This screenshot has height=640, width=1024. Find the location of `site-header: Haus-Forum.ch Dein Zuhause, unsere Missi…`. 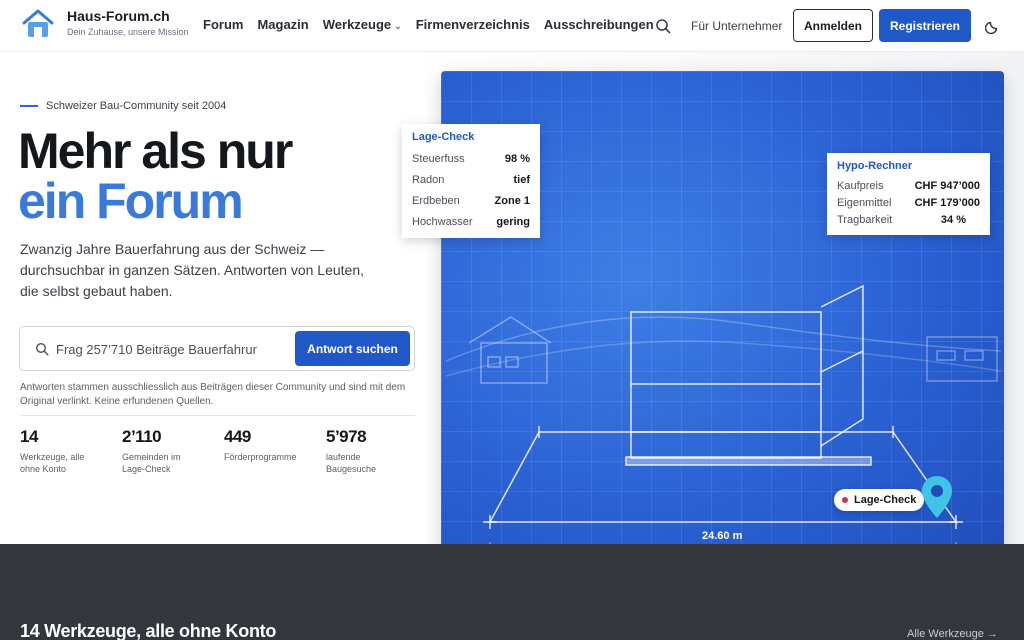

site-header: Haus-Forum.ch Dein Zuhause, unsere Missi… is located at coordinates (512, 26).